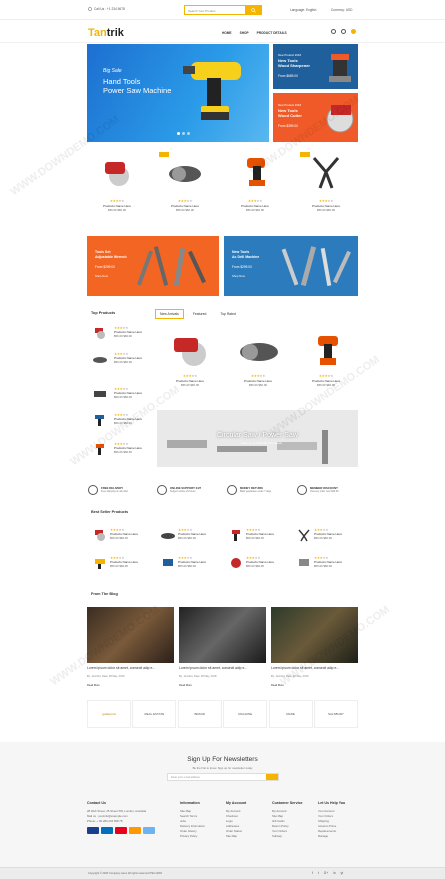 The image size is (445, 879). Describe the element at coordinates (332, 803) in the screenshot. I see `footer-heading: Let Us Help You` at that location.